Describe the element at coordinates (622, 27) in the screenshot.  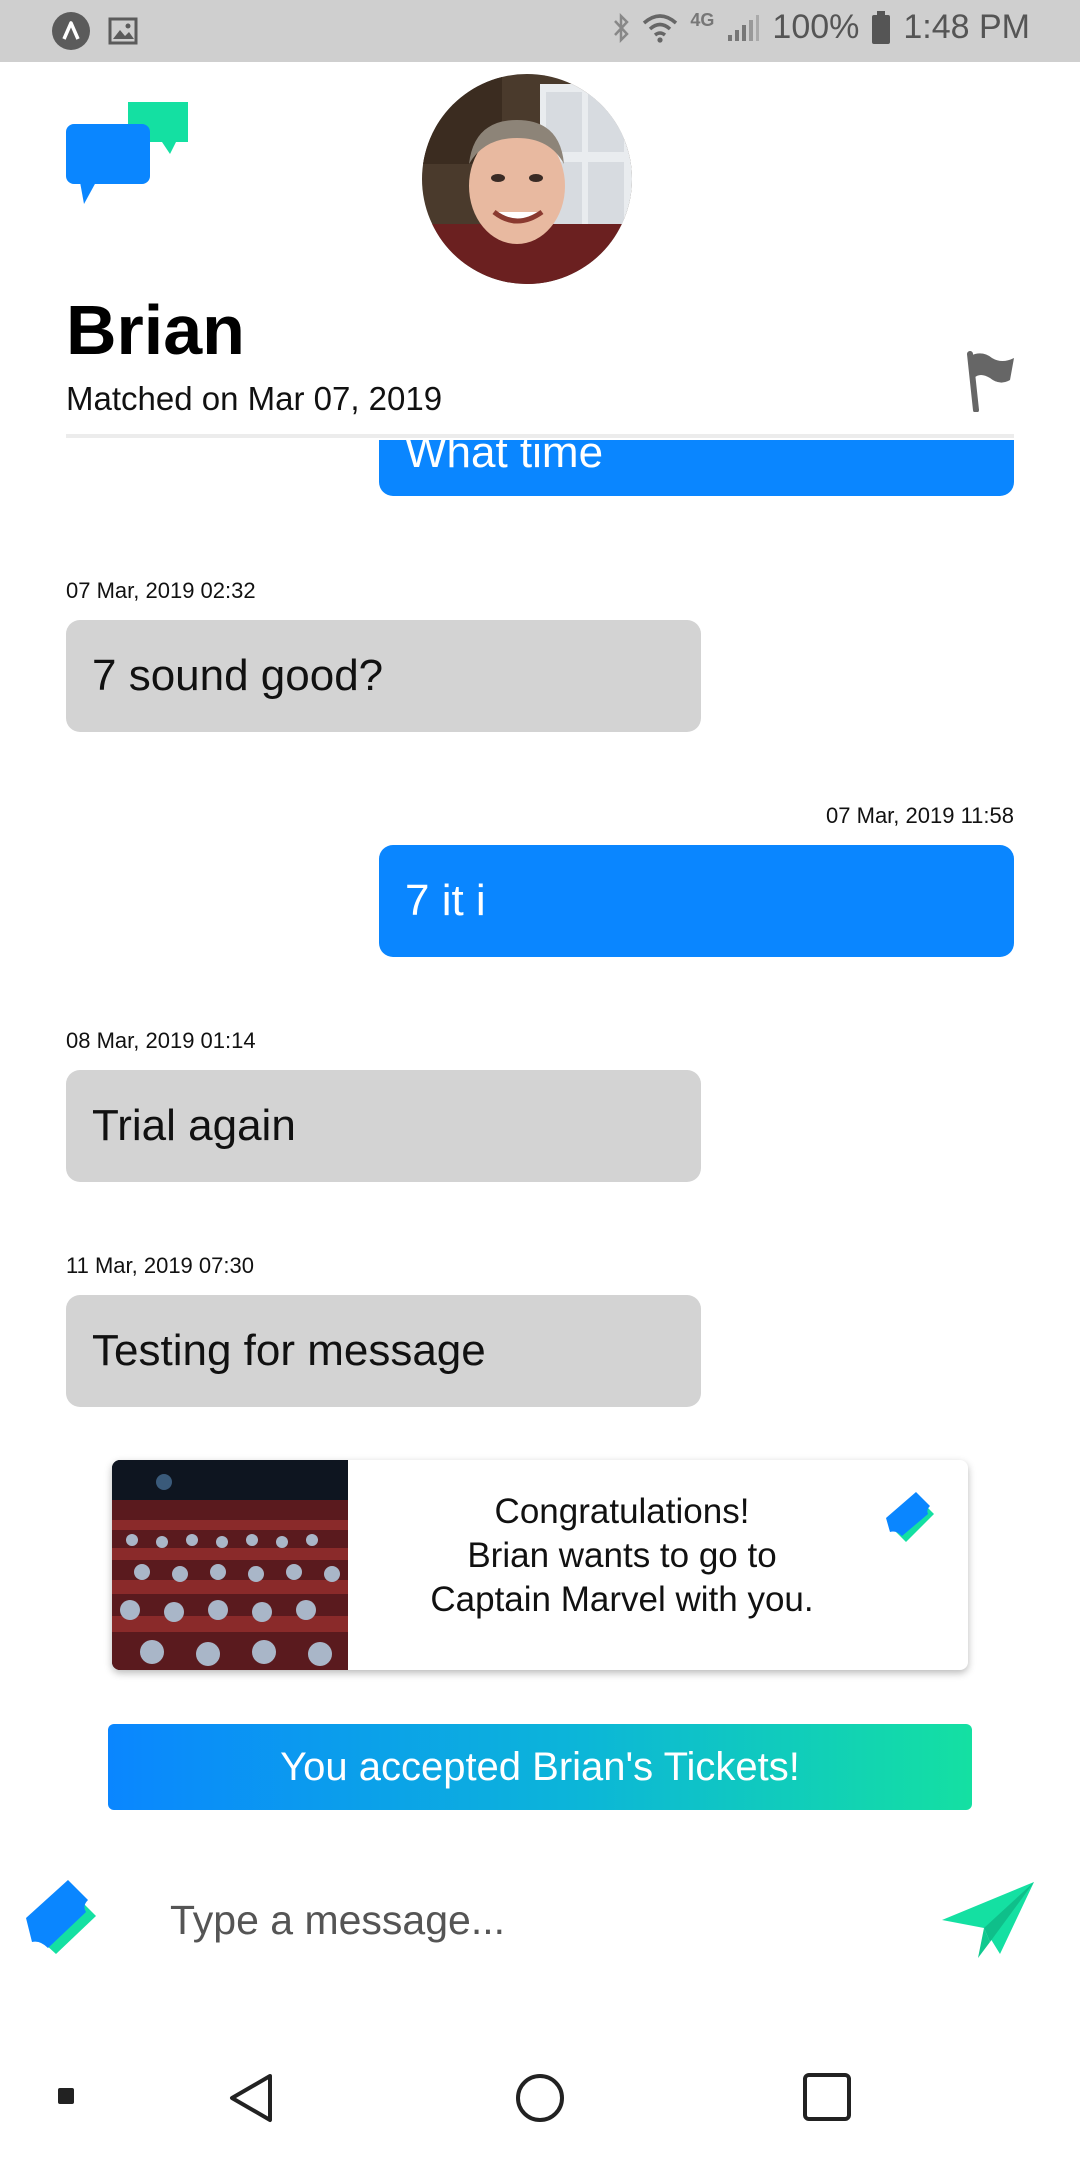
I see `bluetooth-icon` at that location.